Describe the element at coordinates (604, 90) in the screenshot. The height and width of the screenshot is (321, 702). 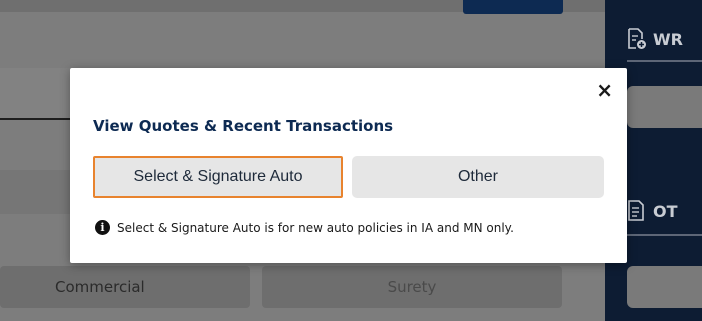
I see `close-icon: ×` at that location.